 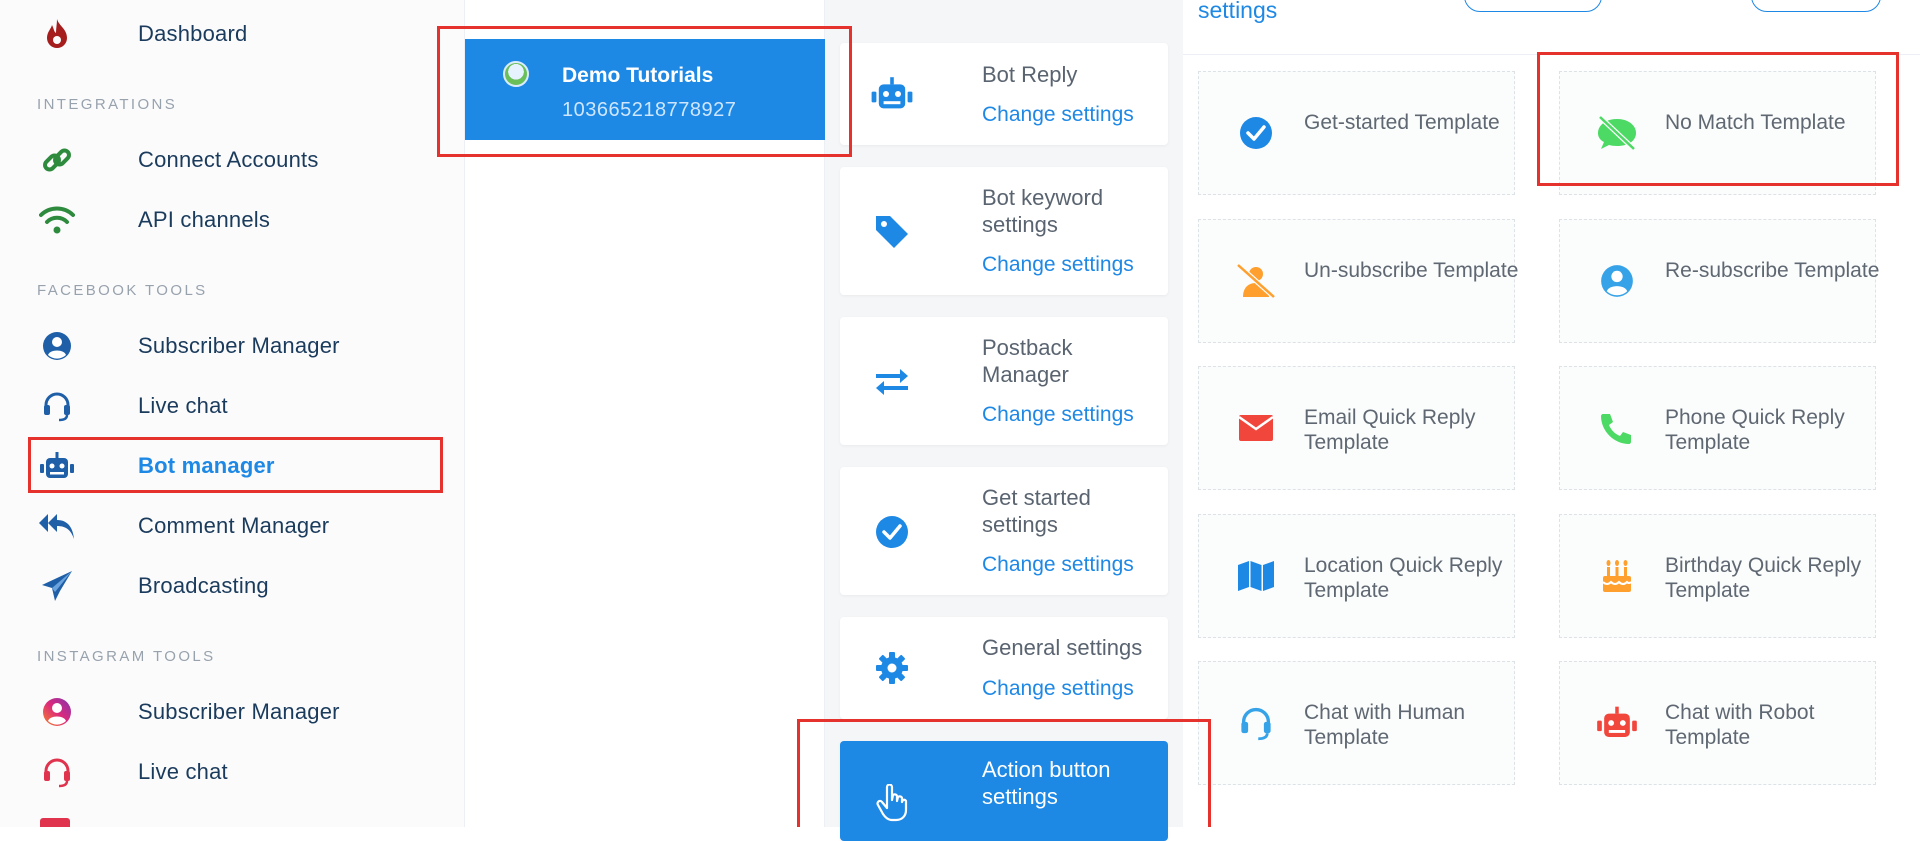 I want to click on template-resubscribe: Re-subscribe Template, so click(x=1719, y=281).